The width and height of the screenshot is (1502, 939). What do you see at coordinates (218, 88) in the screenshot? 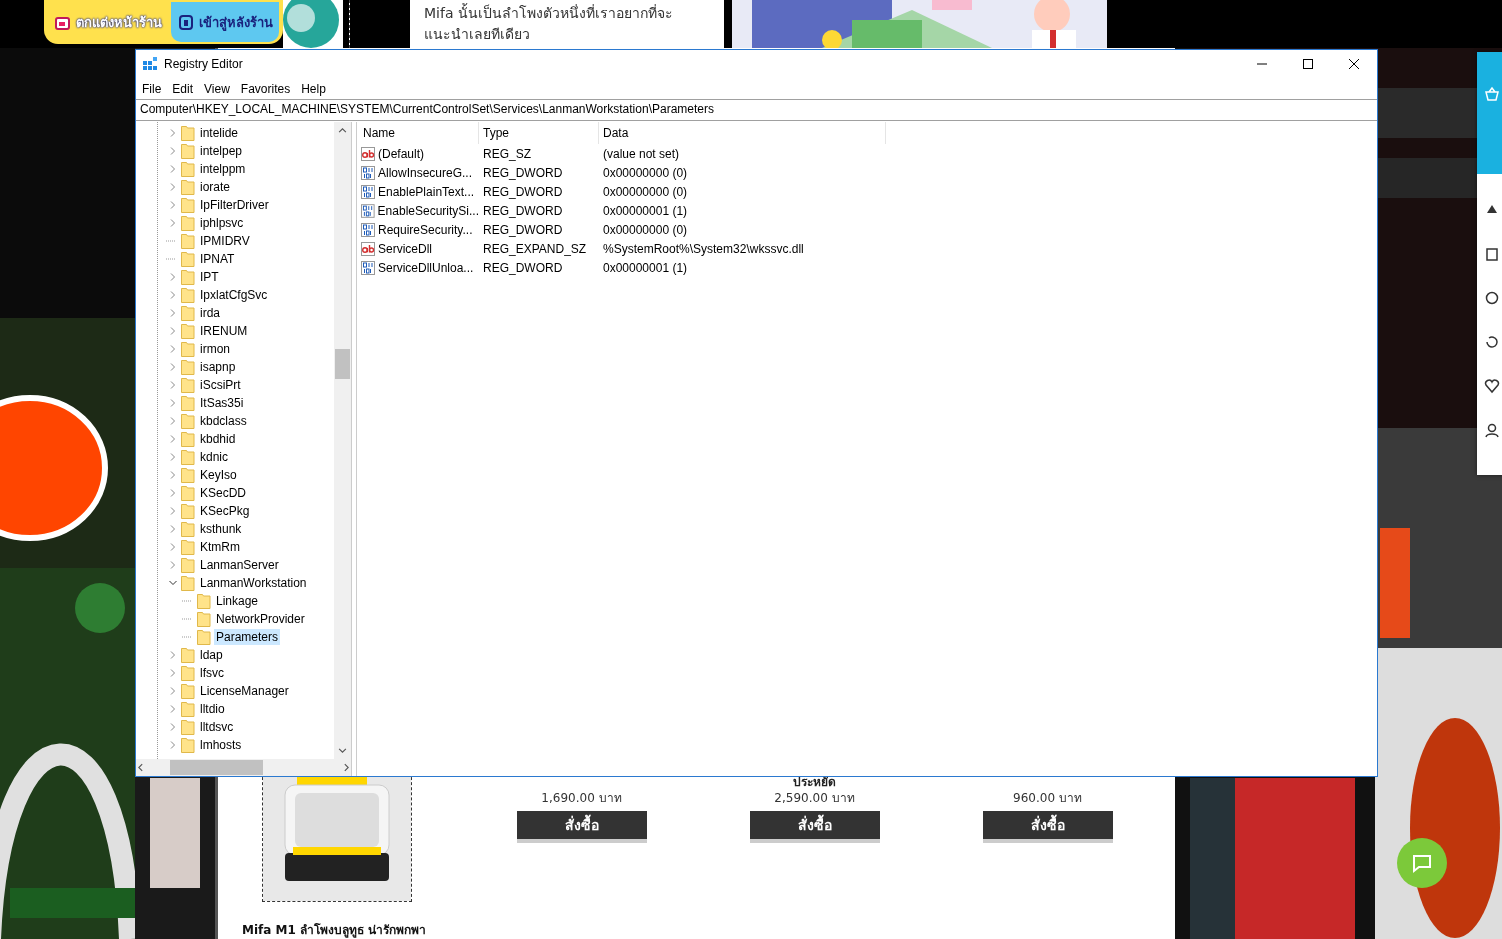
I see `menu-item: View` at bounding box center [218, 88].